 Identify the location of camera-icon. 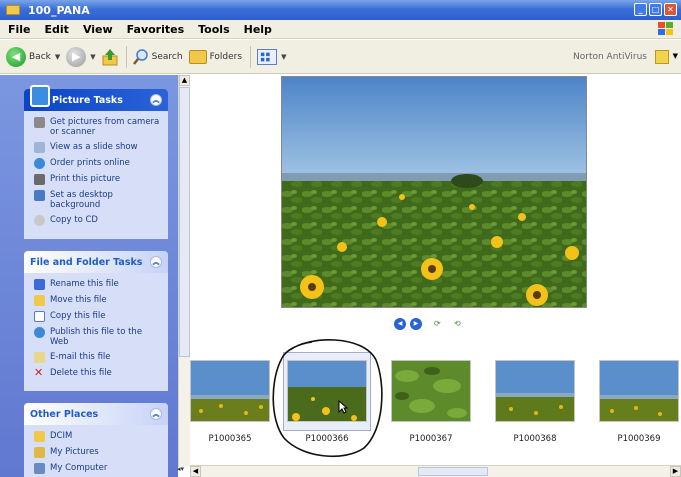
(39, 122).